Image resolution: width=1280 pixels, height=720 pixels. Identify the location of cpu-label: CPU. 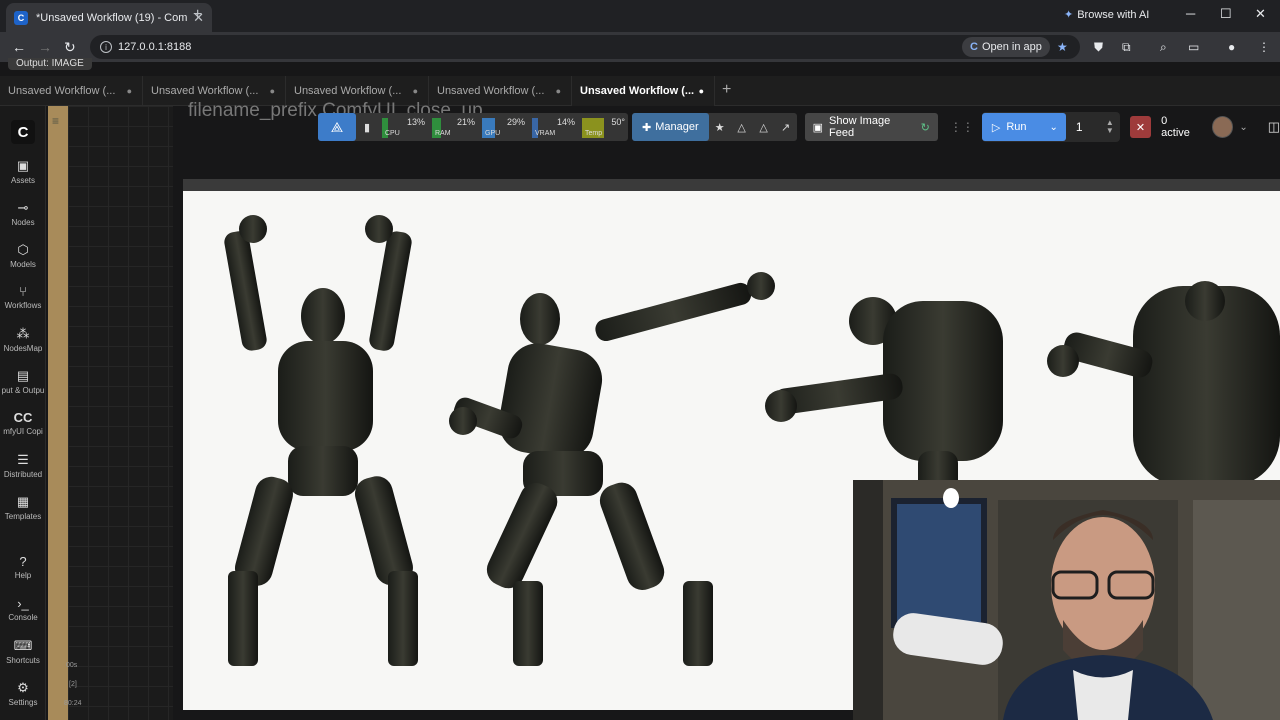
(392, 133).